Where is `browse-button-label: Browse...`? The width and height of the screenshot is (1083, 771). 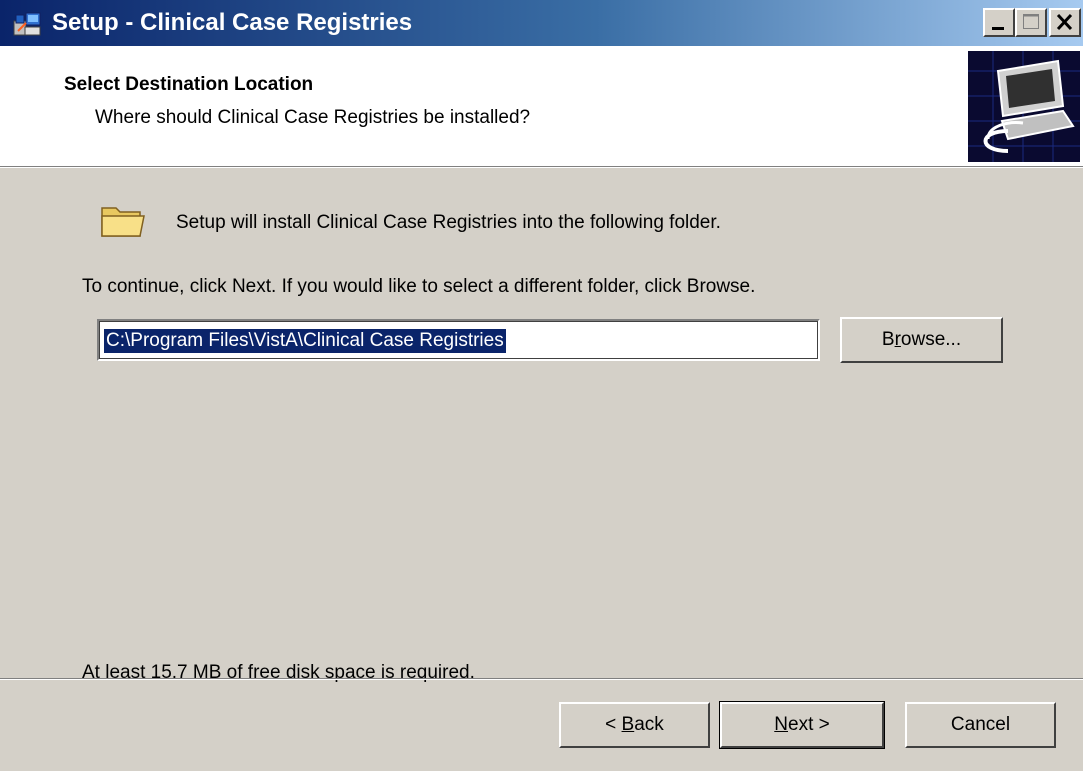 browse-button-label: Browse... is located at coordinates (921, 339).